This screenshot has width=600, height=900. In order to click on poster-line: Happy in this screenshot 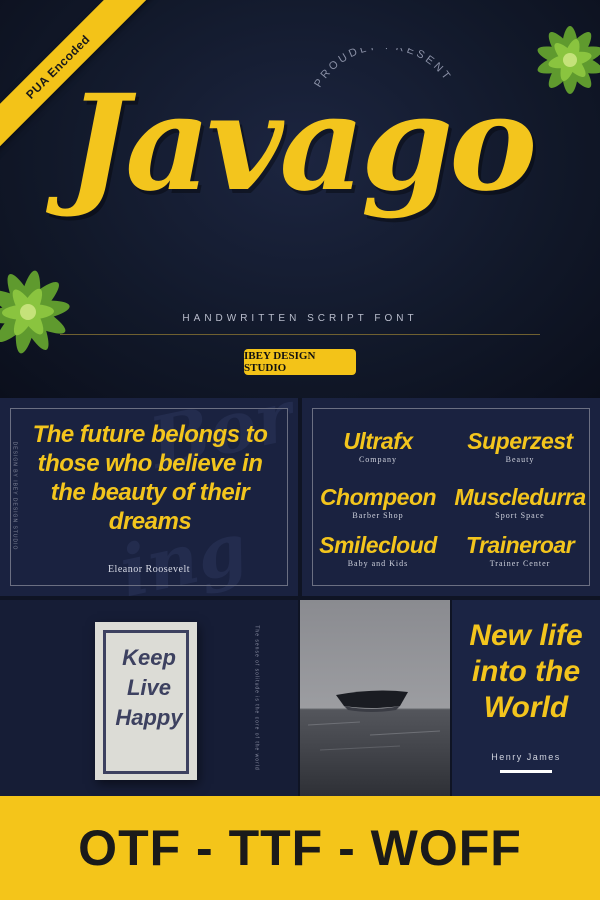, I will do `click(149, 717)`.